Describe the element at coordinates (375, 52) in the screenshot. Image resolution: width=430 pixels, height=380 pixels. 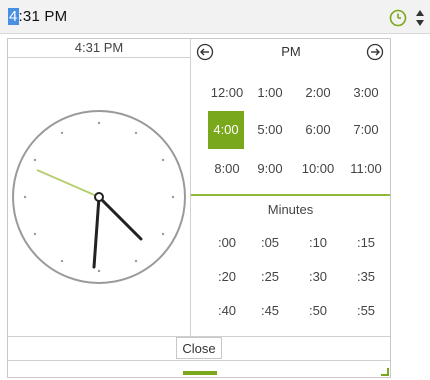
I see `arrow-right-circle-icon` at that location.